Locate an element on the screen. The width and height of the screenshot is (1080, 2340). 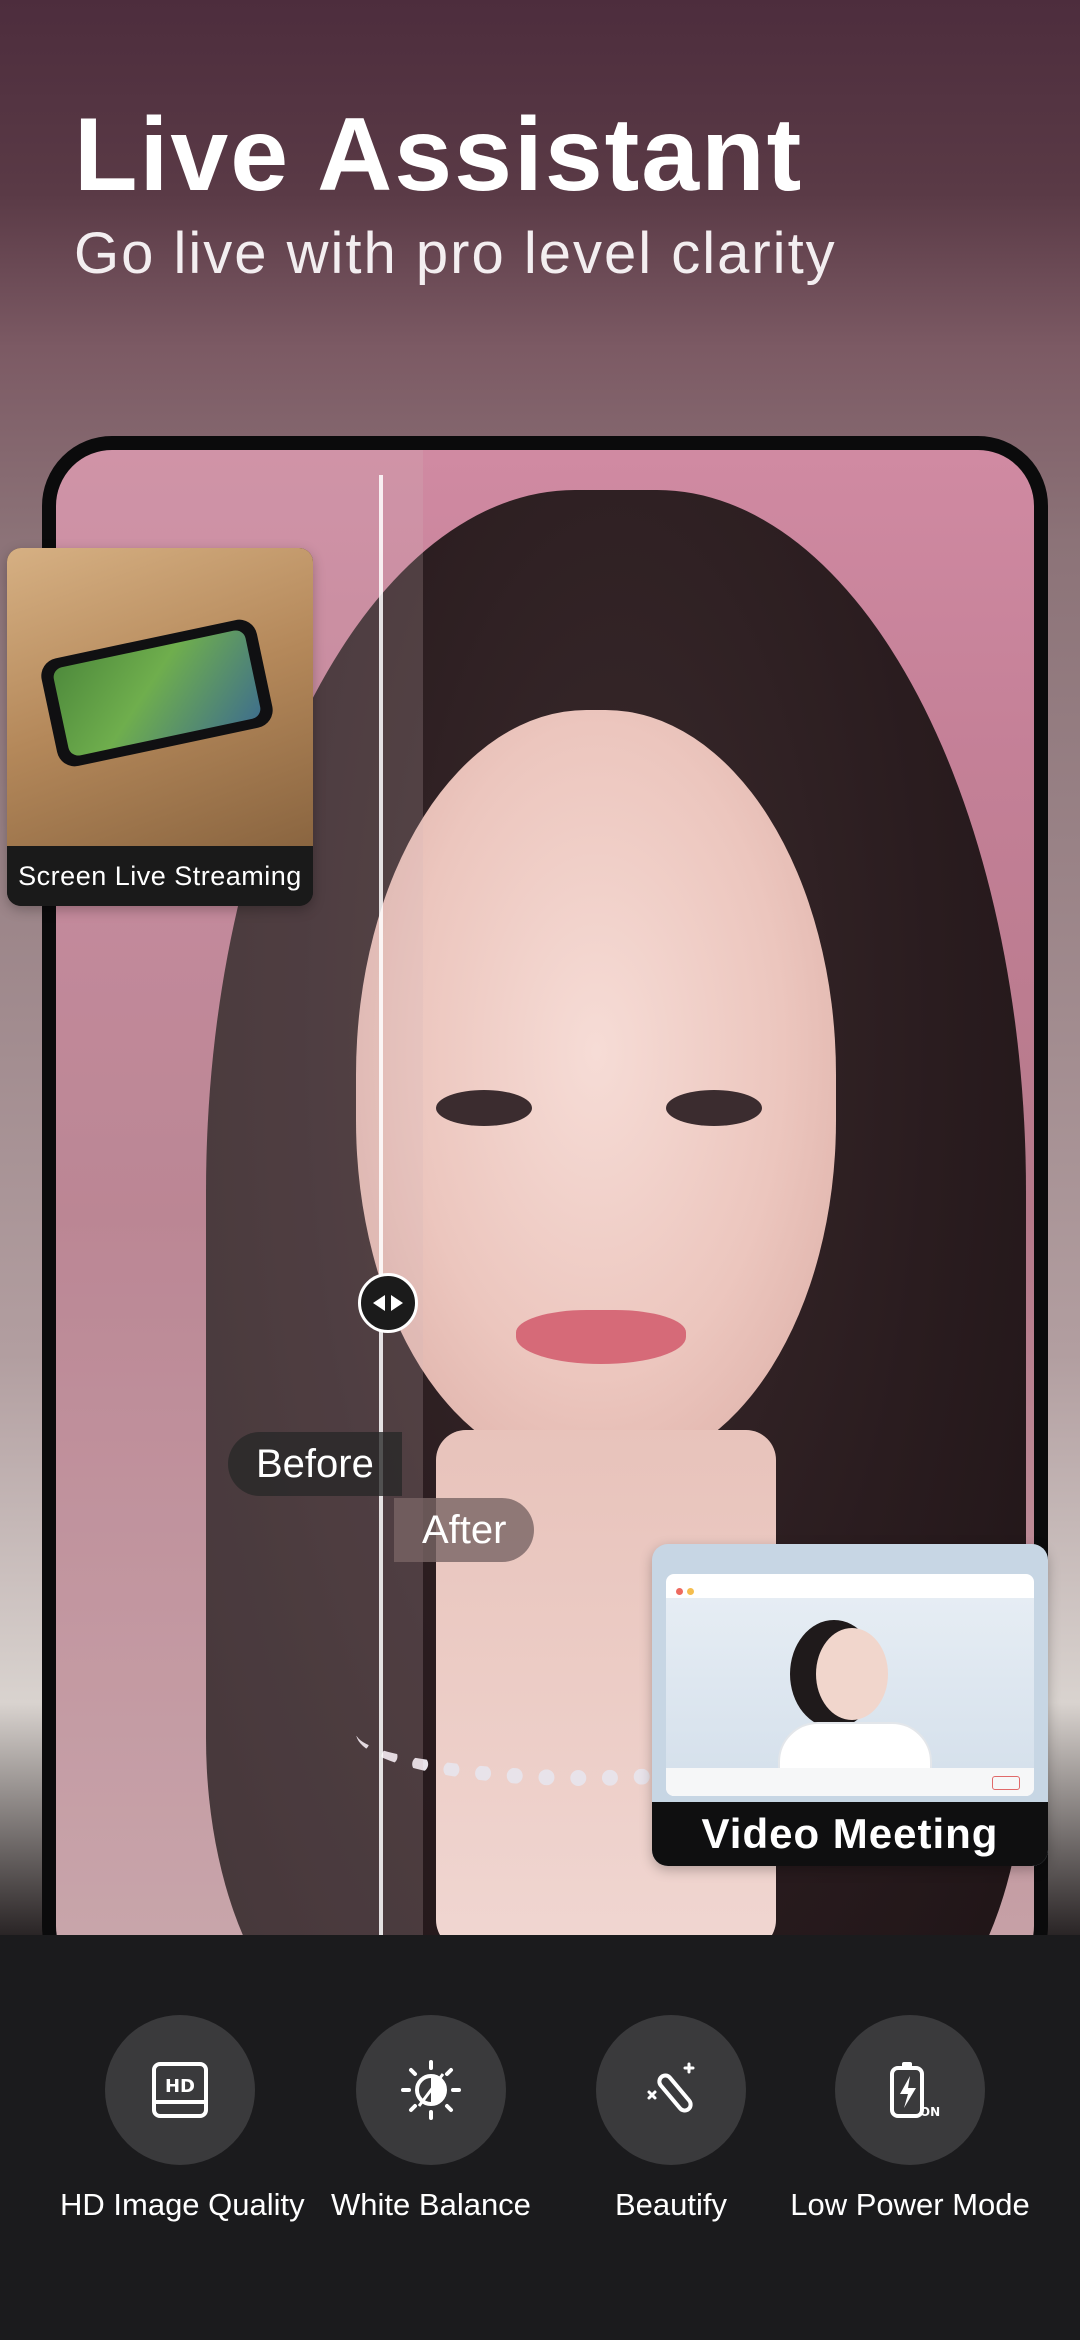
video-meeting-card: Video Meeting is located at coordinates (850, 1705).